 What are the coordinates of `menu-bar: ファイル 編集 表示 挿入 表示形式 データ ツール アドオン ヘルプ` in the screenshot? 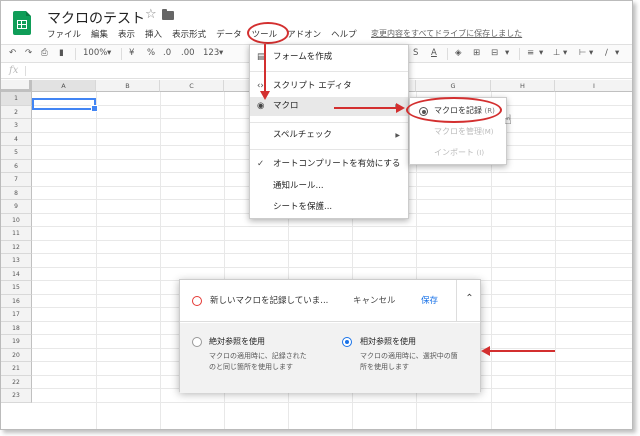 It's located at (207, 34).